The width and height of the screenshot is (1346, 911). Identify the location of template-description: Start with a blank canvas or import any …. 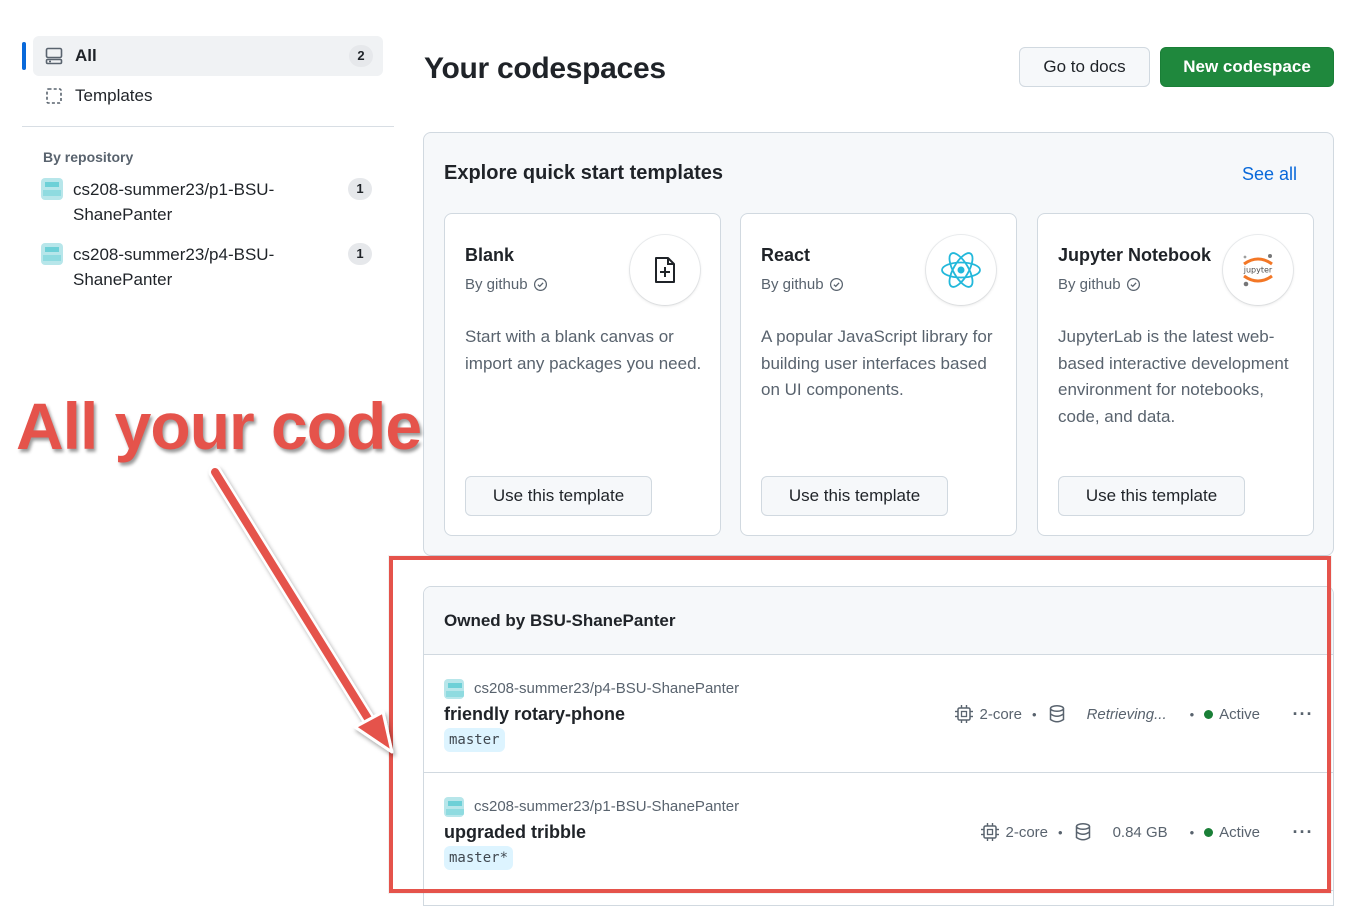
(583, 350).